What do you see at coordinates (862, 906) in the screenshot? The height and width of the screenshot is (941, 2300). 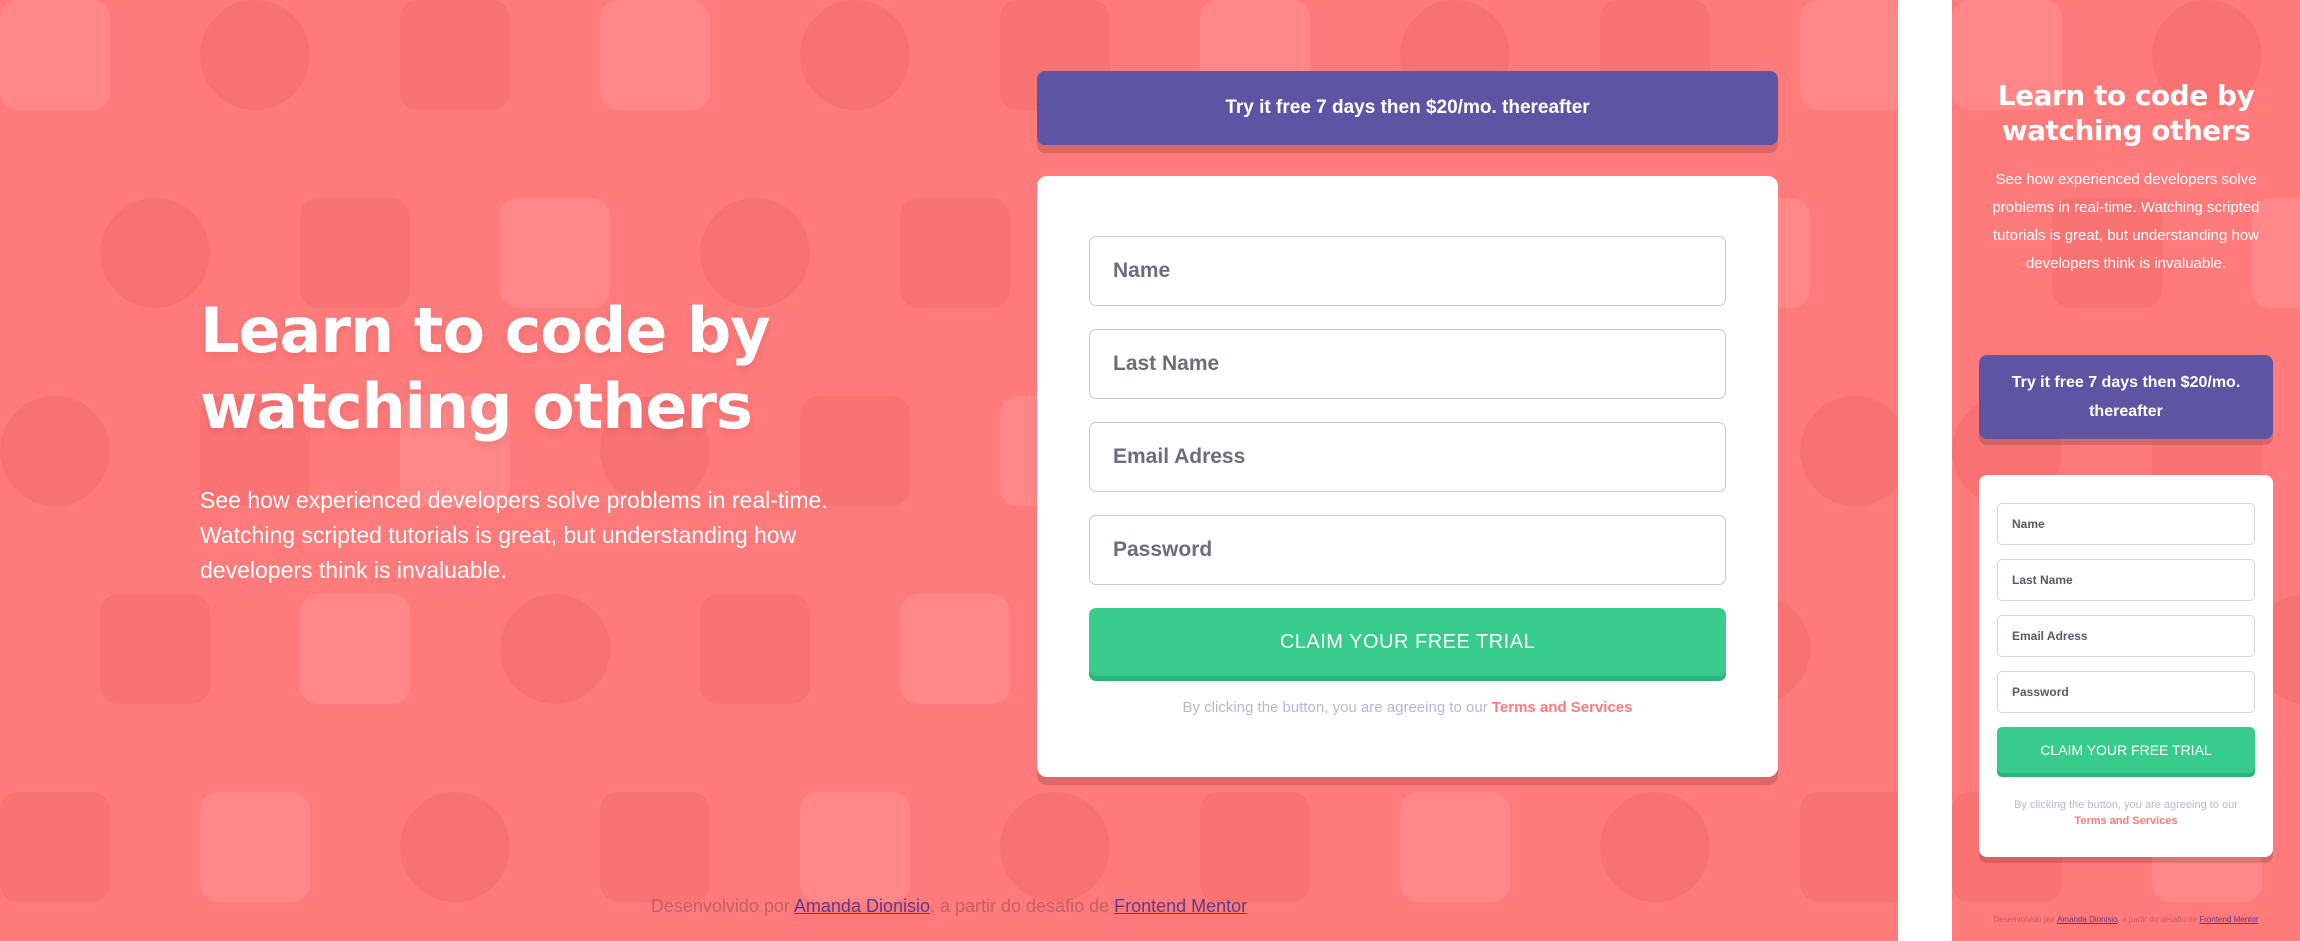 I see `author-link: Amanda Dionisio` at bounding box center [862, 906].